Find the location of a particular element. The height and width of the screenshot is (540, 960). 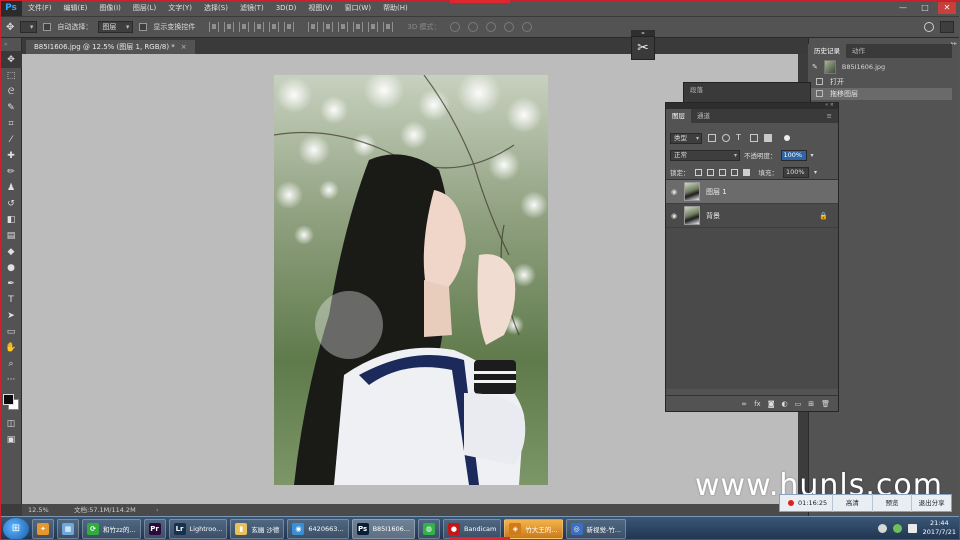

lock-pixels-icon is located at coordinates (710, 172).